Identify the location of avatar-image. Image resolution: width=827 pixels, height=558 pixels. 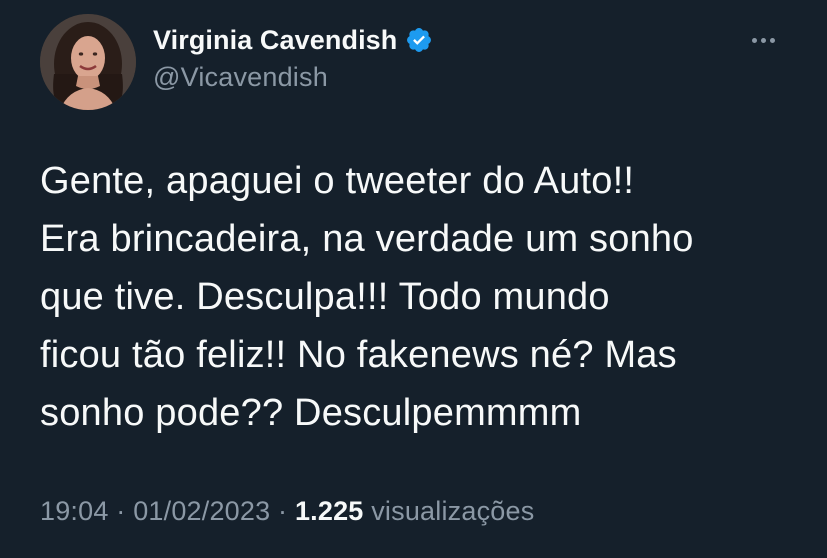
(88, 62).